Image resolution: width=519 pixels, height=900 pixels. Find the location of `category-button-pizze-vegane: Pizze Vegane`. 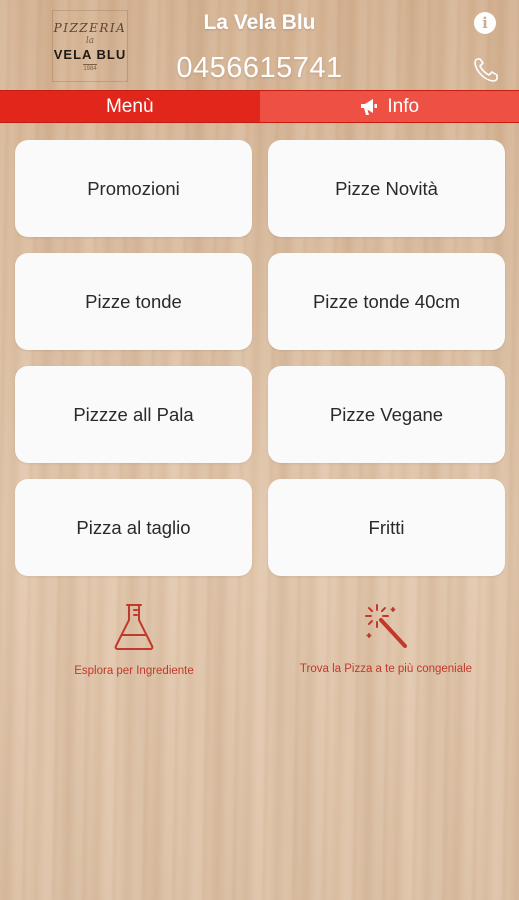

category-button-pizze-vegane: Pizze Vegane is located at coordinates (386, 414).